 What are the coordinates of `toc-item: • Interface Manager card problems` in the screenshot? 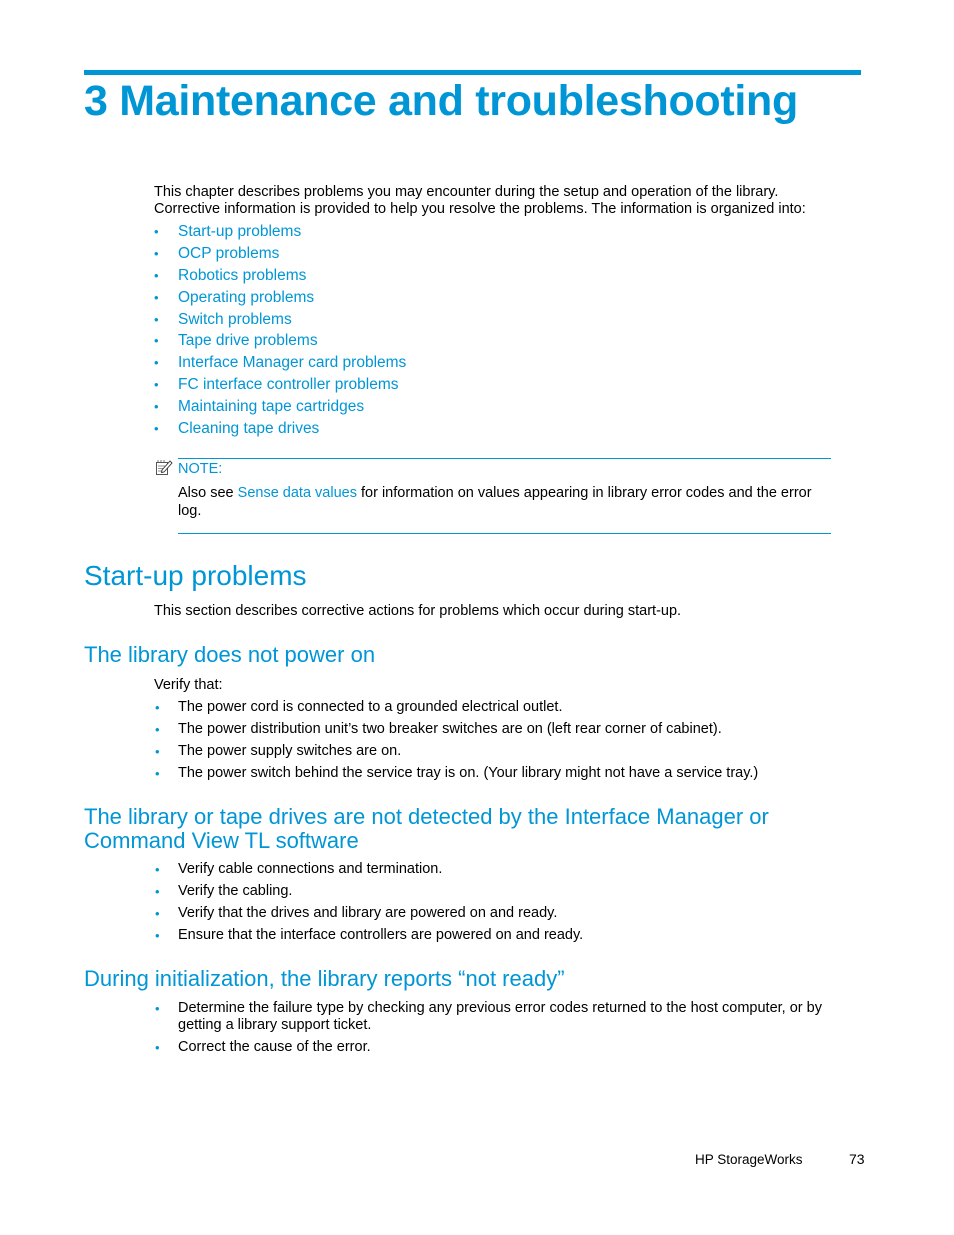 It's located at (280, 364).